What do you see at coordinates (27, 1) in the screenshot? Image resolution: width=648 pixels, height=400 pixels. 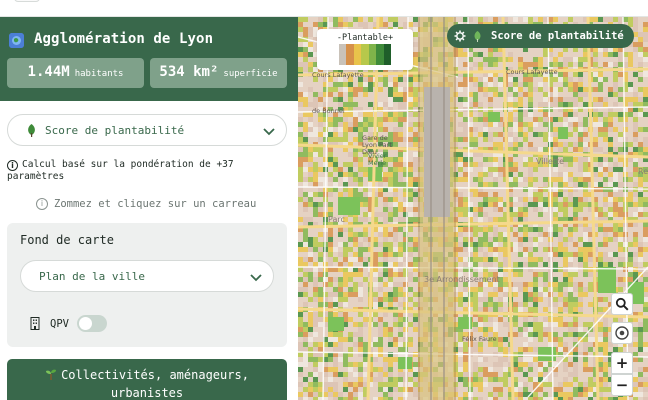 I see `top-bar-tab` at bounding box center [27, 1].